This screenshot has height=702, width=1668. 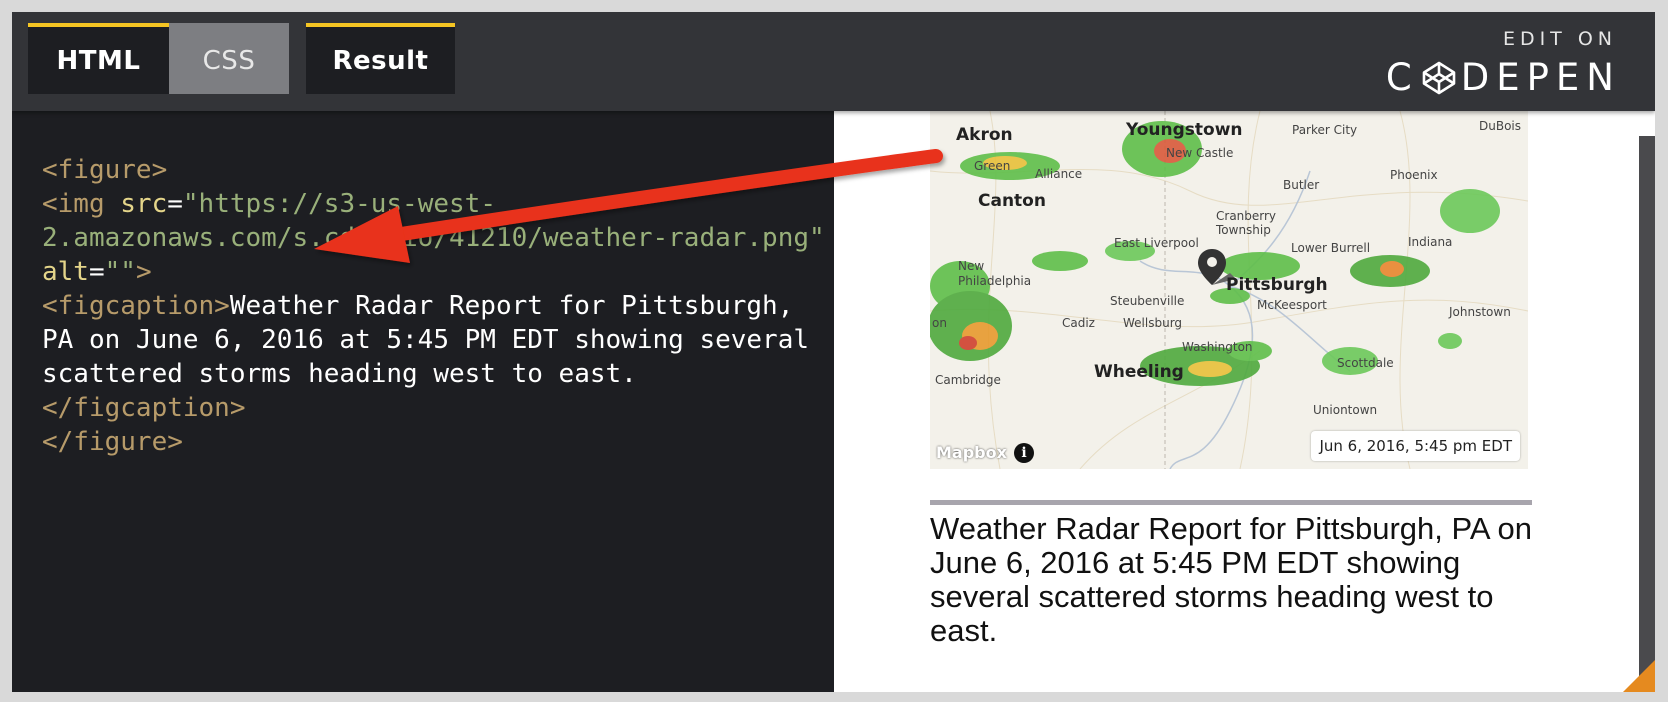 I want to click on code-alt-value: "", so click(x=120, y=272).